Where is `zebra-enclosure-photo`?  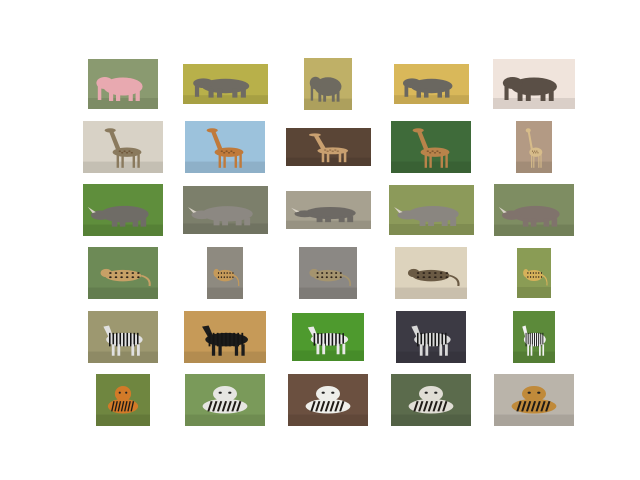 zebra-enclosure-photo is located at coordinates (431, 337).